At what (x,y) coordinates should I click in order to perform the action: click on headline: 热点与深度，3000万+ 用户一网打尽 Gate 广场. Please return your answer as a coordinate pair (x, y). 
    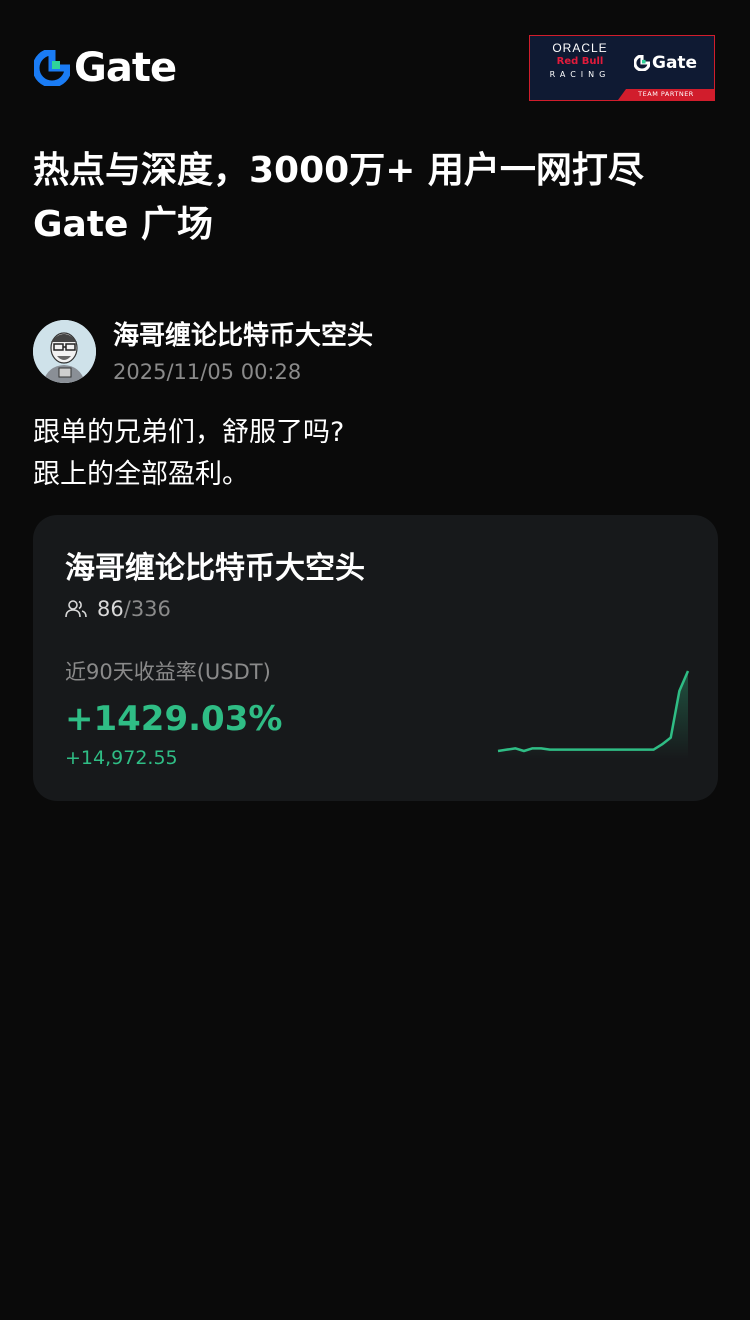
    Looking at the image, I should click on (378, 198).